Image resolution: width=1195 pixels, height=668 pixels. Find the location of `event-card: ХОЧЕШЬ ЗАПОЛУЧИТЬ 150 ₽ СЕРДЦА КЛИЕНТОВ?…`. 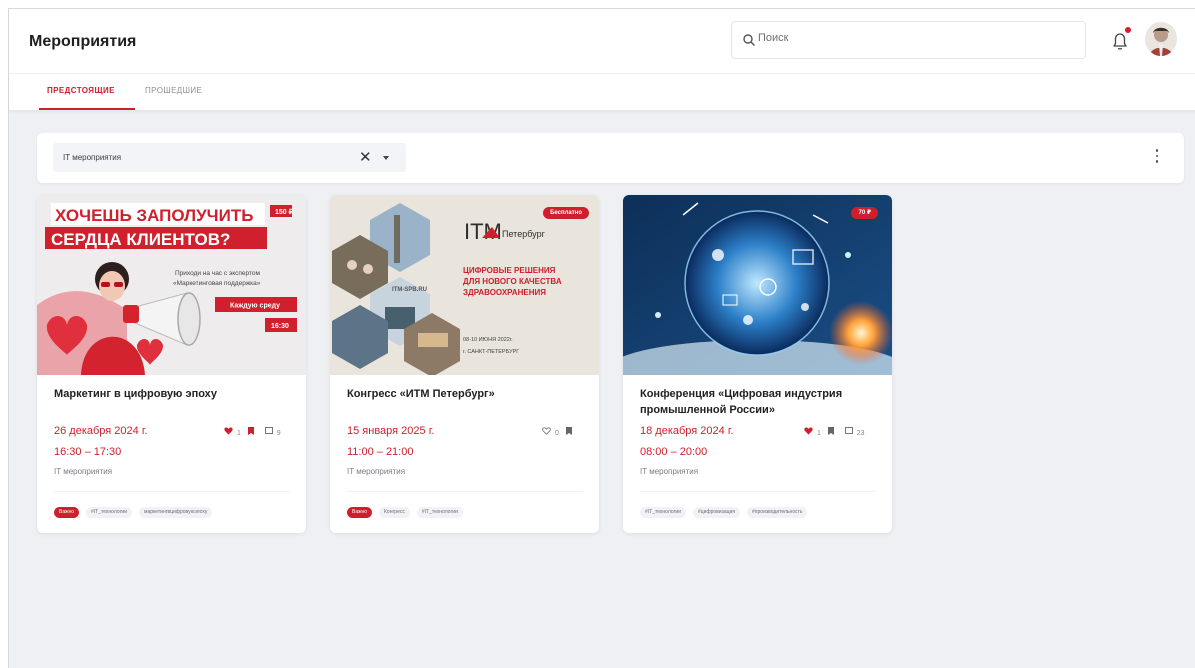

event-card: ХОЧЕШЬ ЗАПОЛУЧИТЬ 150 ₽ СЕРДЦА КЛИЕНТОВ?… is located at coordinates (171, 364).